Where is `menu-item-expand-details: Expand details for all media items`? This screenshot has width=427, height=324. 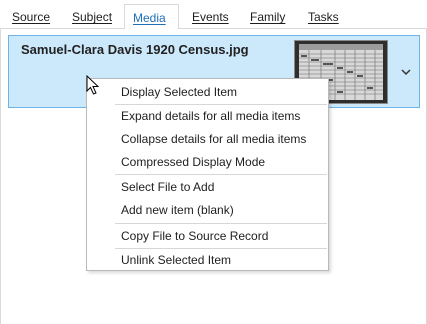
menu-item-expand-details: Expand details for all media items is located at coordinates (207, 116).